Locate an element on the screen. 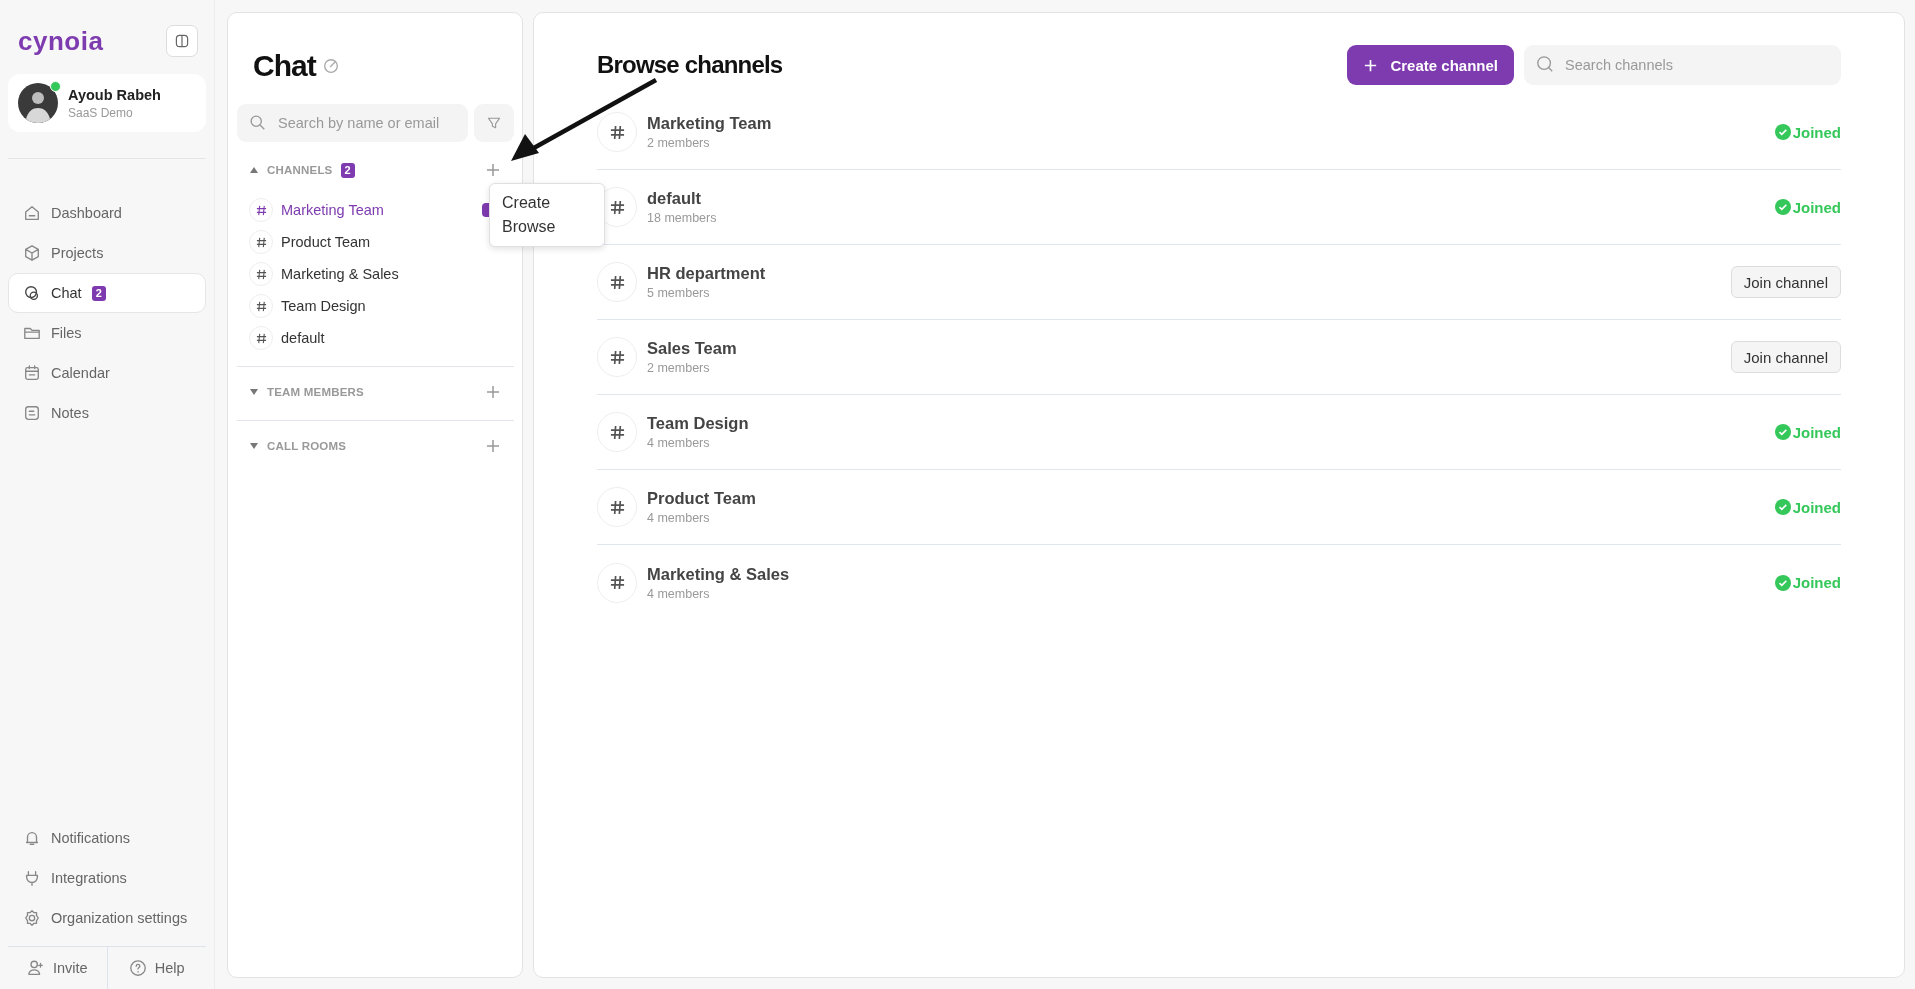  create-channel-button: Create channel is located at coordinates (1430, 65).